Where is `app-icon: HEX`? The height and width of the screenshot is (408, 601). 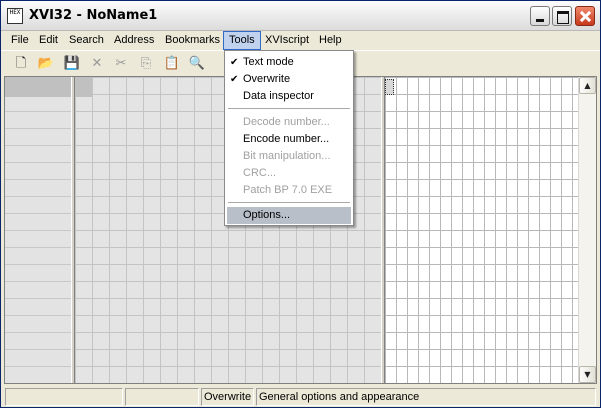
app-icon: HEX is located at coordinates (15, 16).